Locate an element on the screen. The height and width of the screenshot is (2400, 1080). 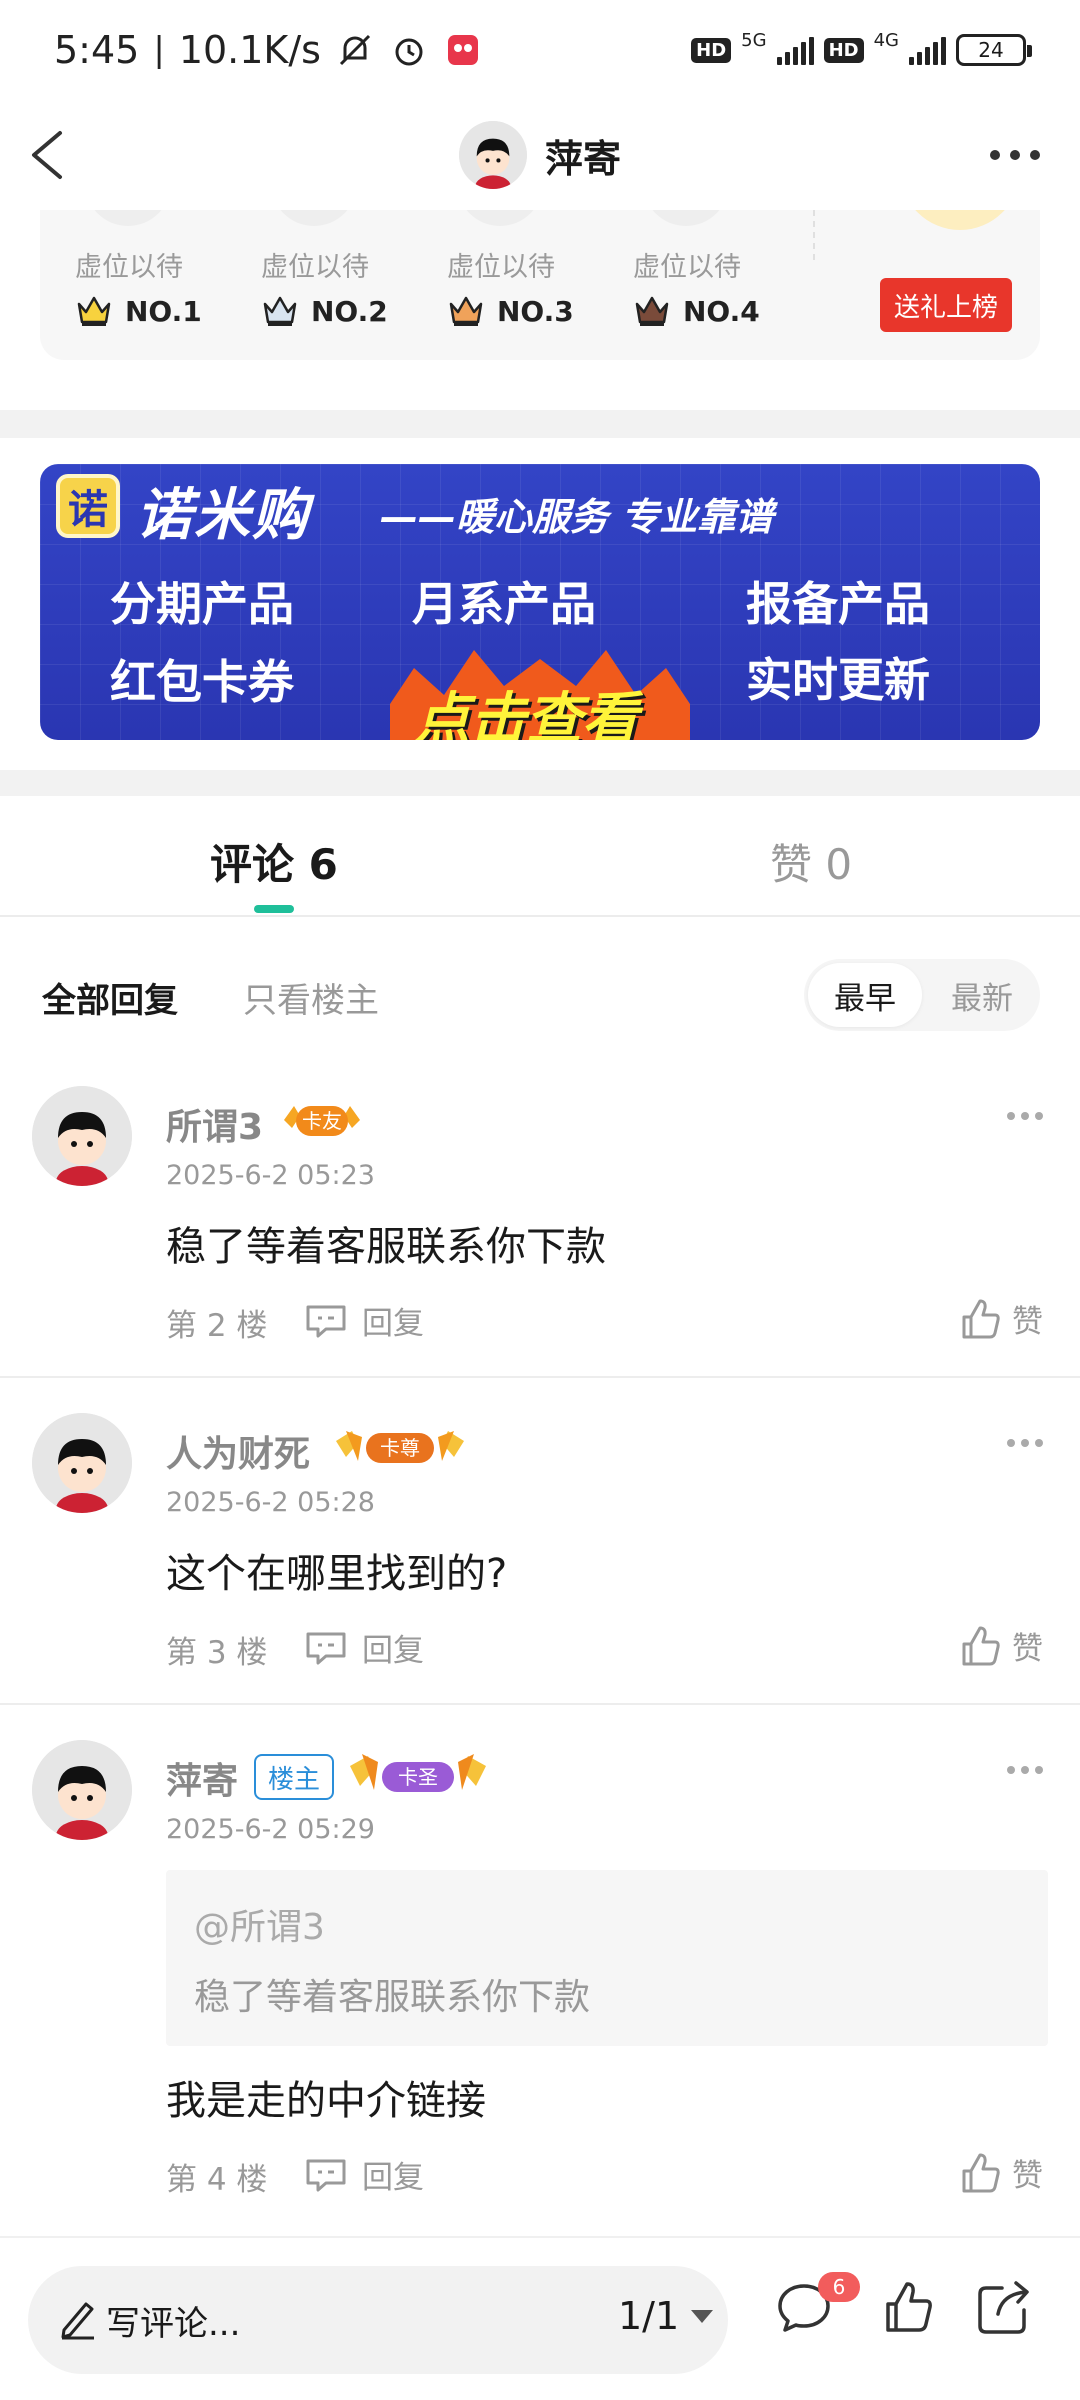
nav-title: 萍寄 is located at coordinates (539, 155).